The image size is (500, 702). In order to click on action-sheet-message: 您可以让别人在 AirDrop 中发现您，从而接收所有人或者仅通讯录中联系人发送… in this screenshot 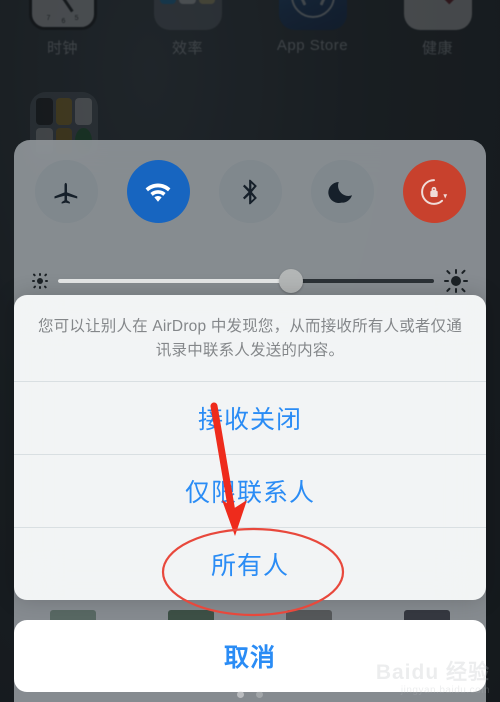, I will do `click(250, 339)`.